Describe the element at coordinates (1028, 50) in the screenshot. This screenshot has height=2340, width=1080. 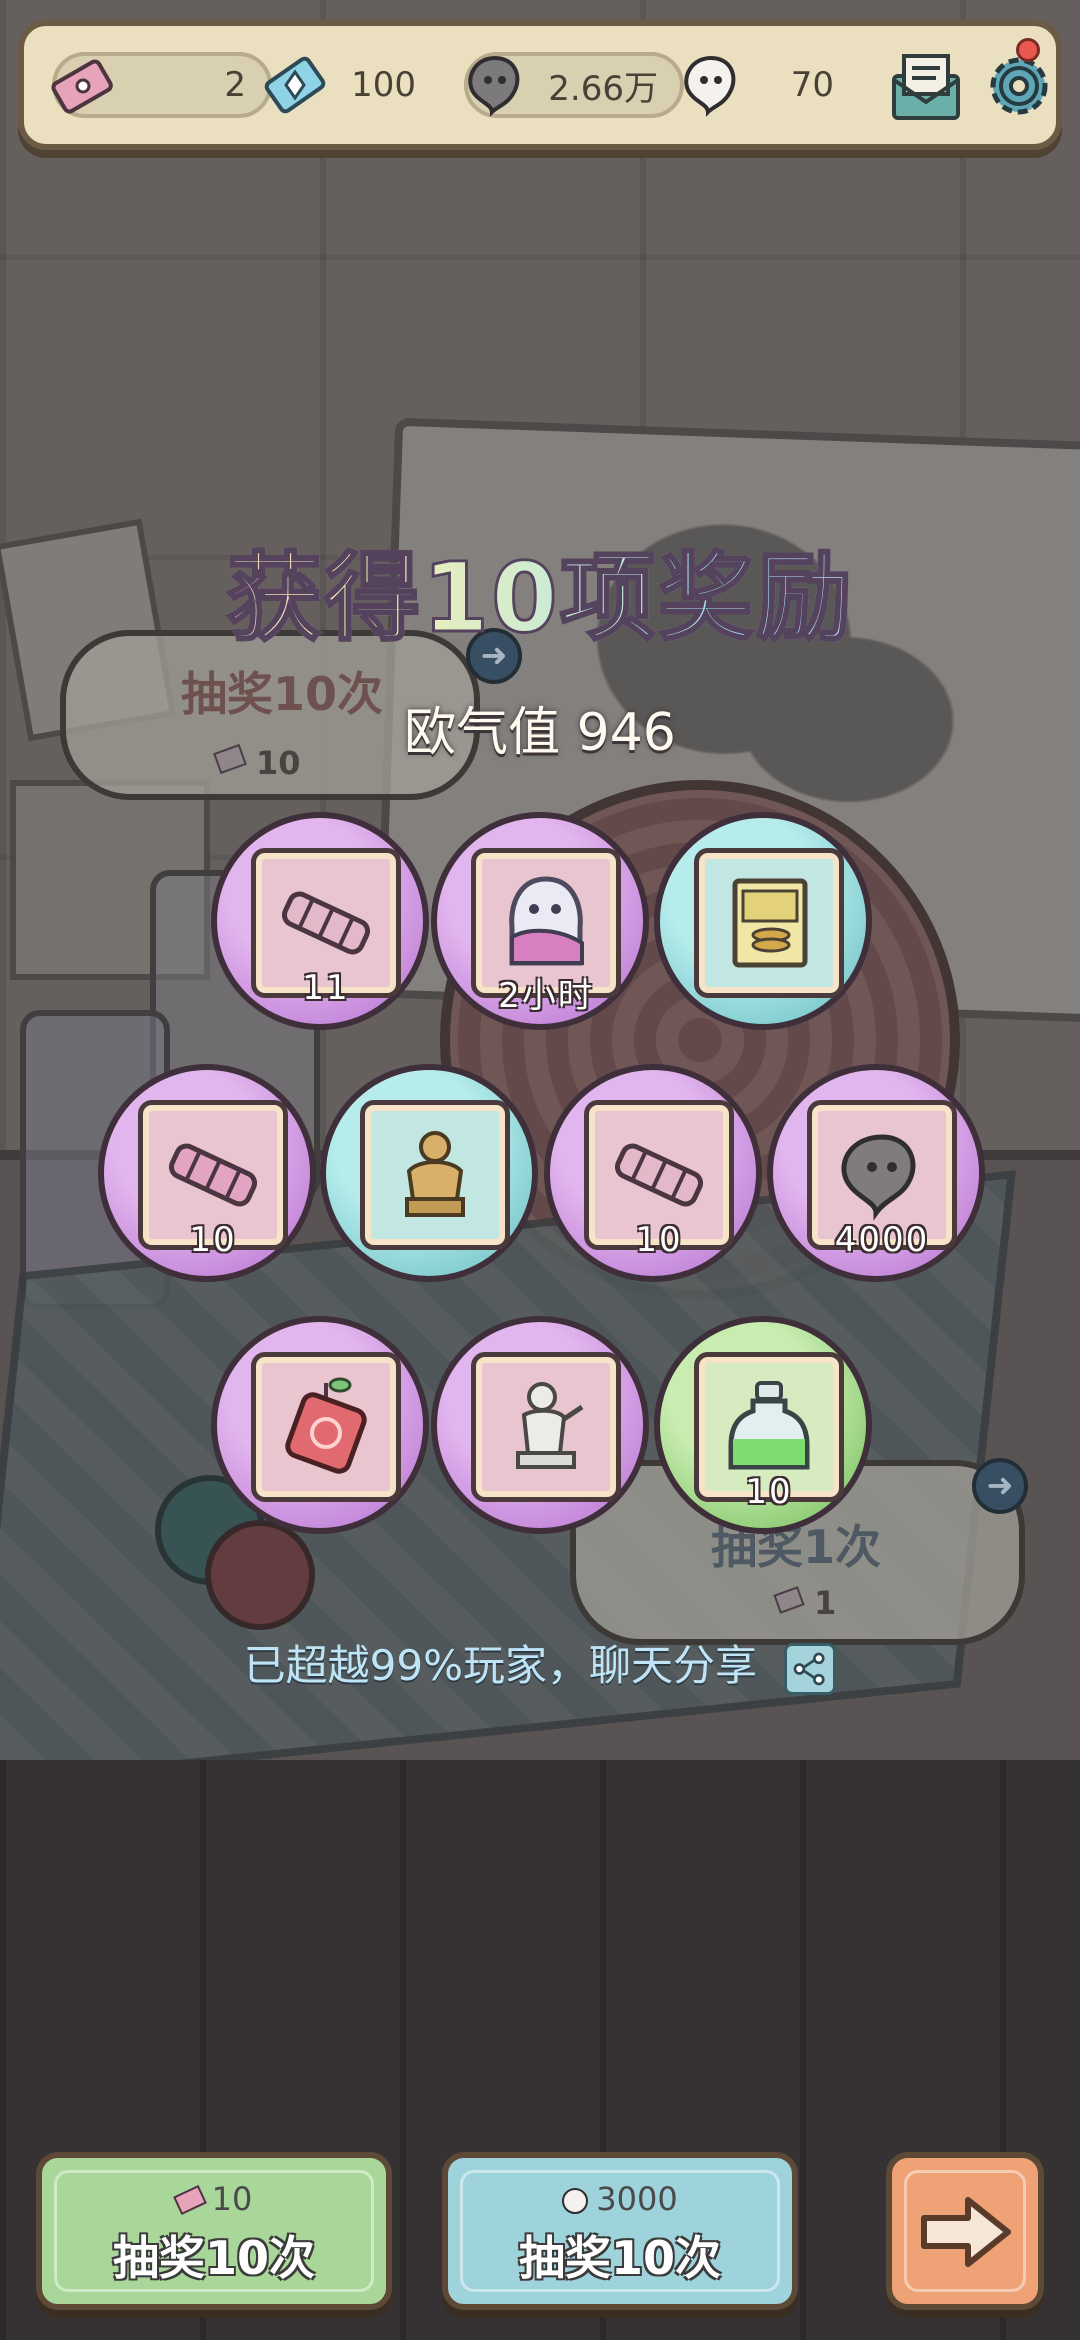
I see `notification-dot` at that location.